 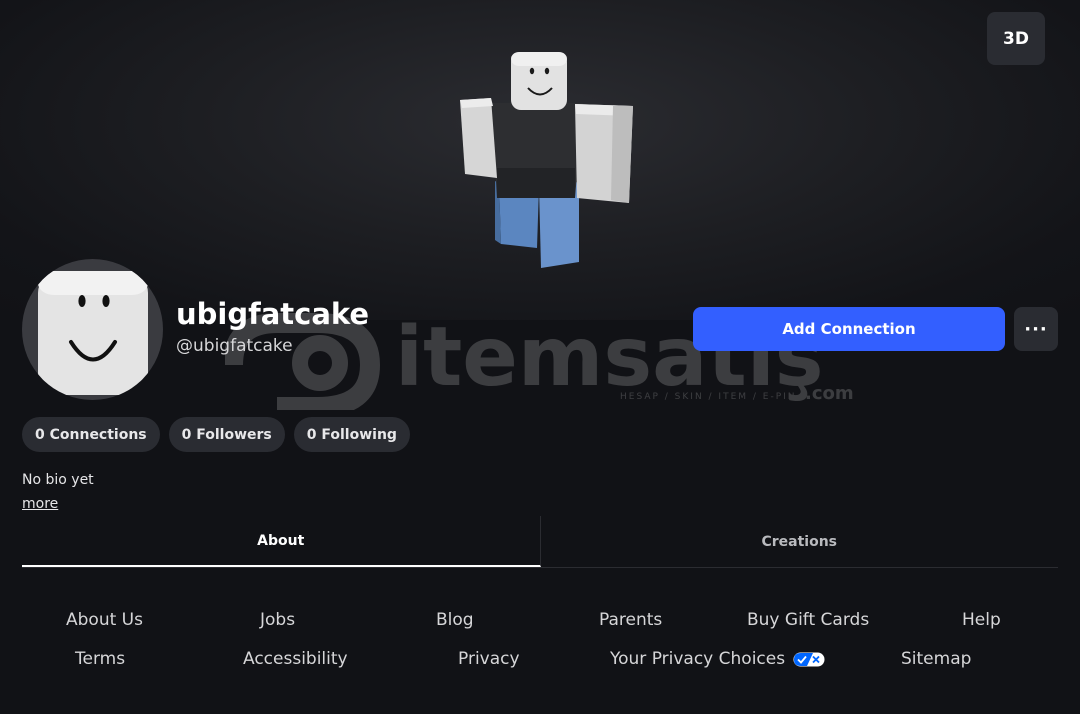 What do you see at coordinates (93, 333) in the screenshot?
I see `avatar-headshot-face-icon` at bounding box center [93, 333].